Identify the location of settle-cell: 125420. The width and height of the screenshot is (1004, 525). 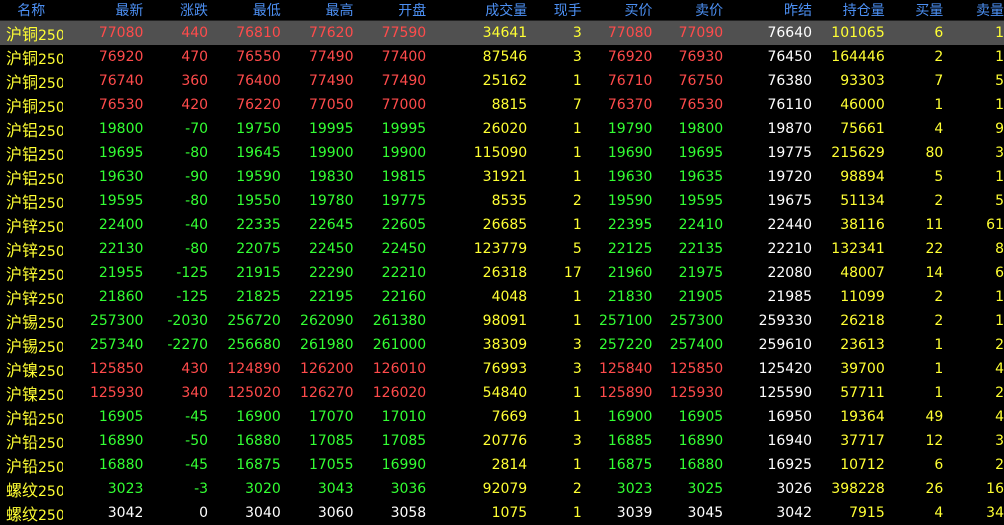
(767, 369).